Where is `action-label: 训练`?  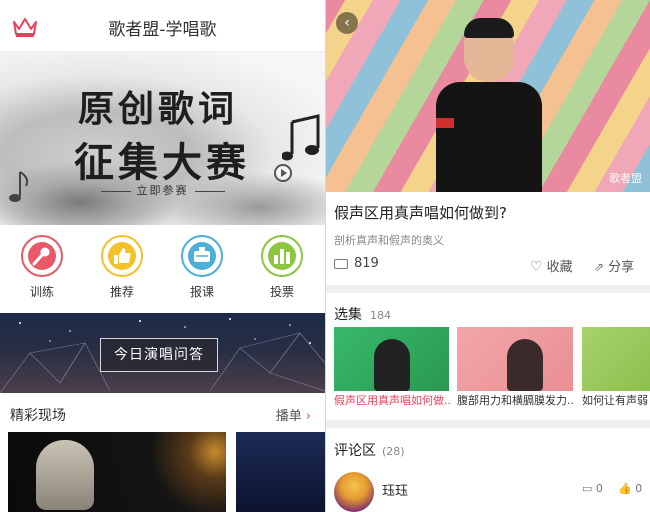 action-label: 训练 is located at coordinates (41, 292).